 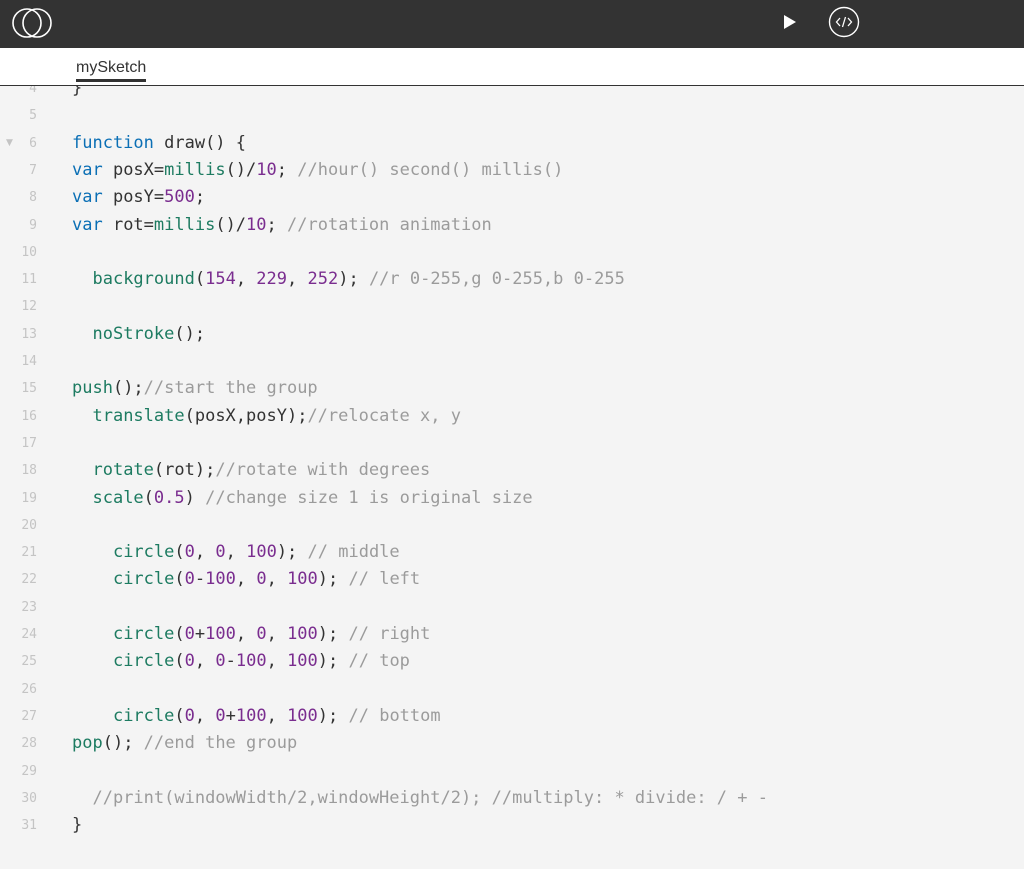 What do you see at coordinates (512, 334) in the screenshot?
I see `code-line: 13 noStroke();` at bounding box center [512, 334].